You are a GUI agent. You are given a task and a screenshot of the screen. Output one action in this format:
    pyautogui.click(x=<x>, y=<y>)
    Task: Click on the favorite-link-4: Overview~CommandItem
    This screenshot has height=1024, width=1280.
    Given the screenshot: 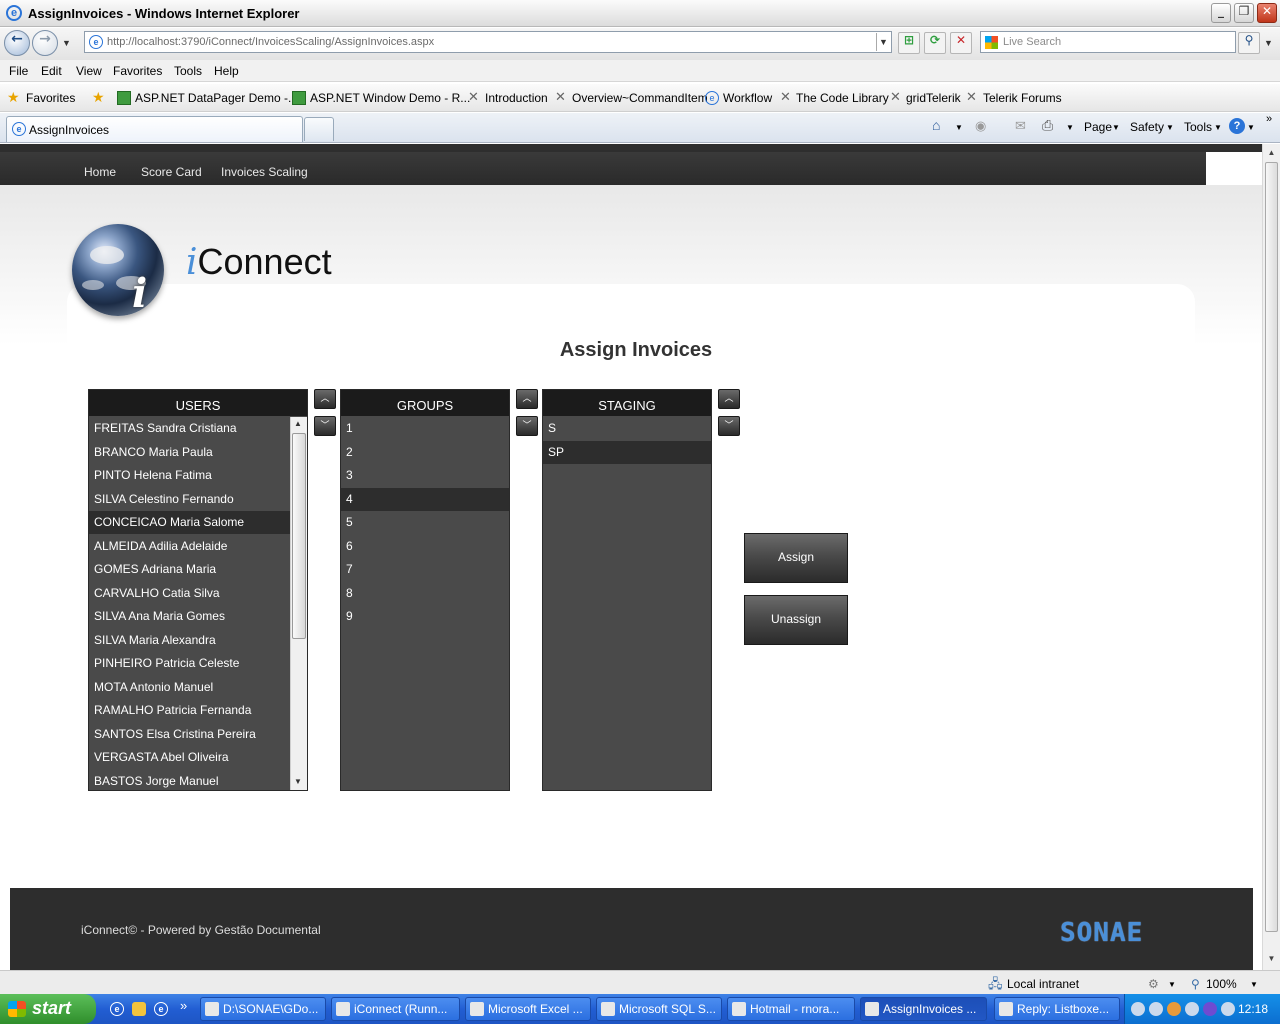 What is the action you would take?
    pyautogui.click(x=640, y=98)
    